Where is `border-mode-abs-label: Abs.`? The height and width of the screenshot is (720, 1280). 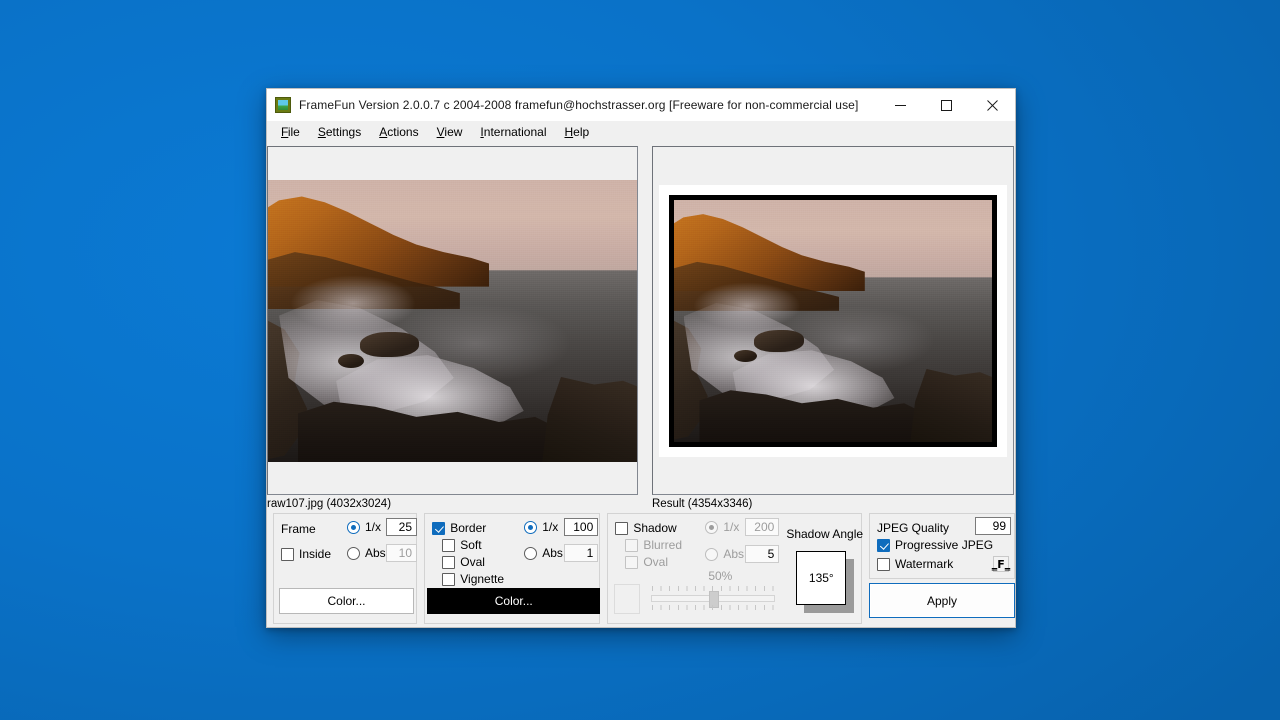
border-mode-abs-label: Abs. is located at coordinates (554, 553).